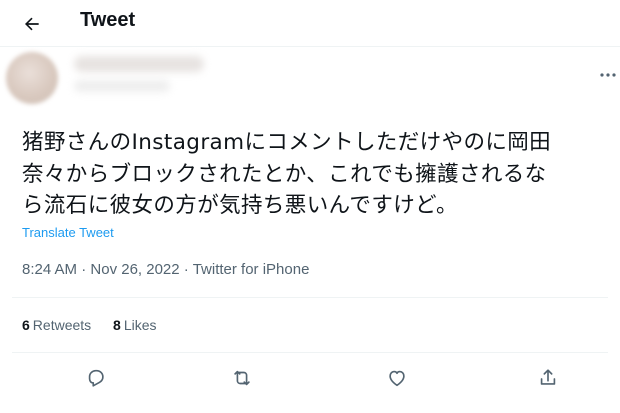 Image resolution: width=620 pixels, height=413 pixels. What do you see at coordinates (49, 269) in the screenshot?
I see `tweet-time: 8:24 AM` at bounding box center [49, 269].